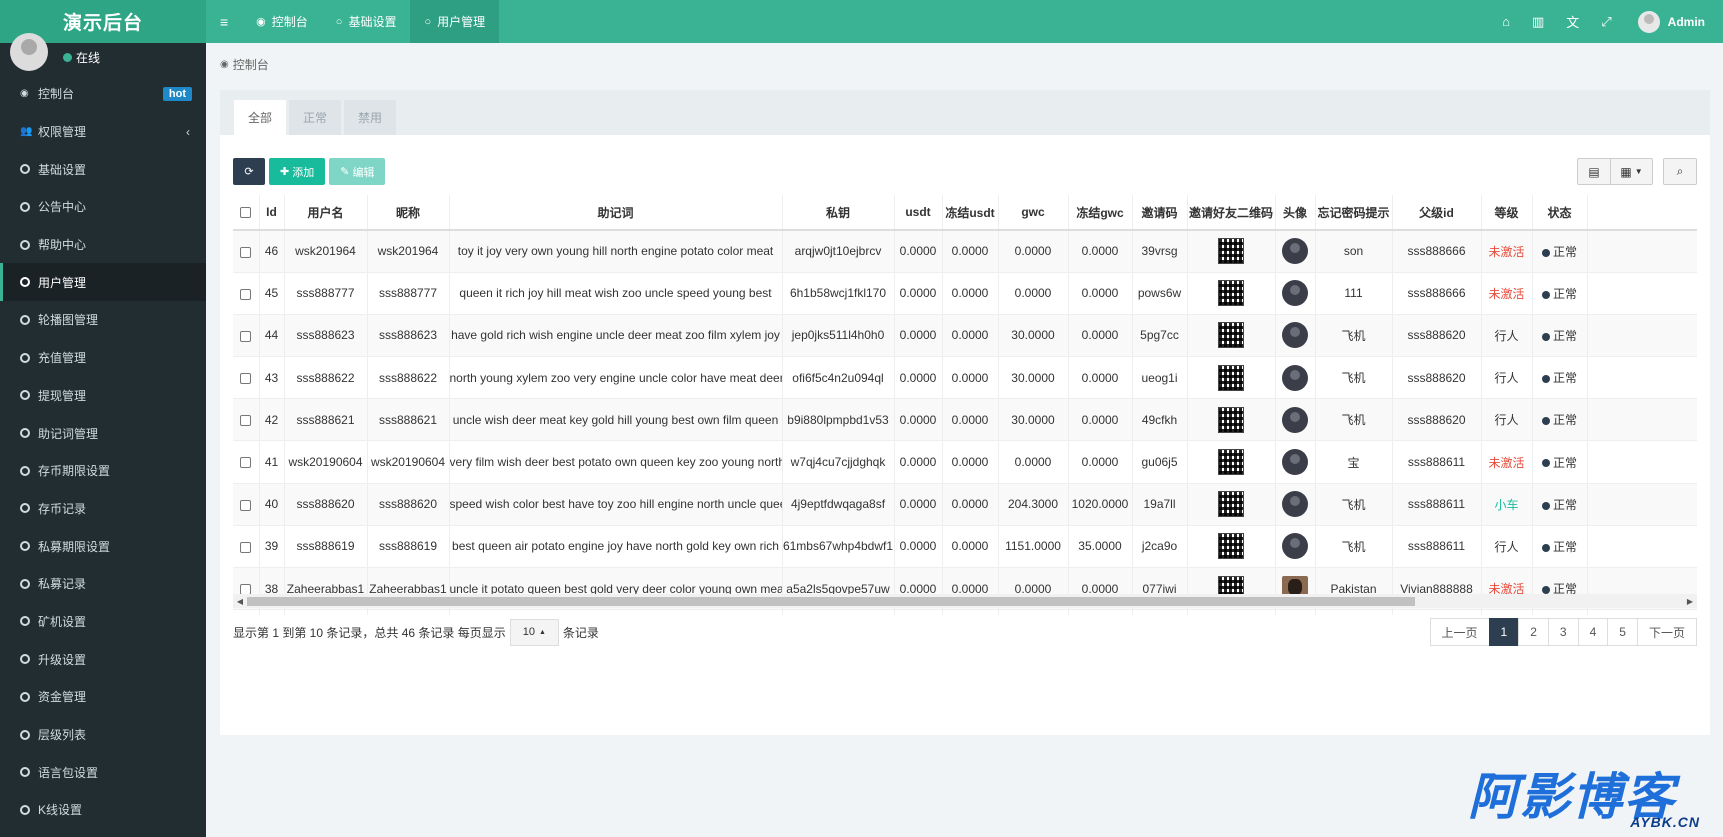  What do you see at coordinates (103, 471) in the screenshot?
I see `sidebar-item-10: 存币期限设置` at bounding box center [103, 471].